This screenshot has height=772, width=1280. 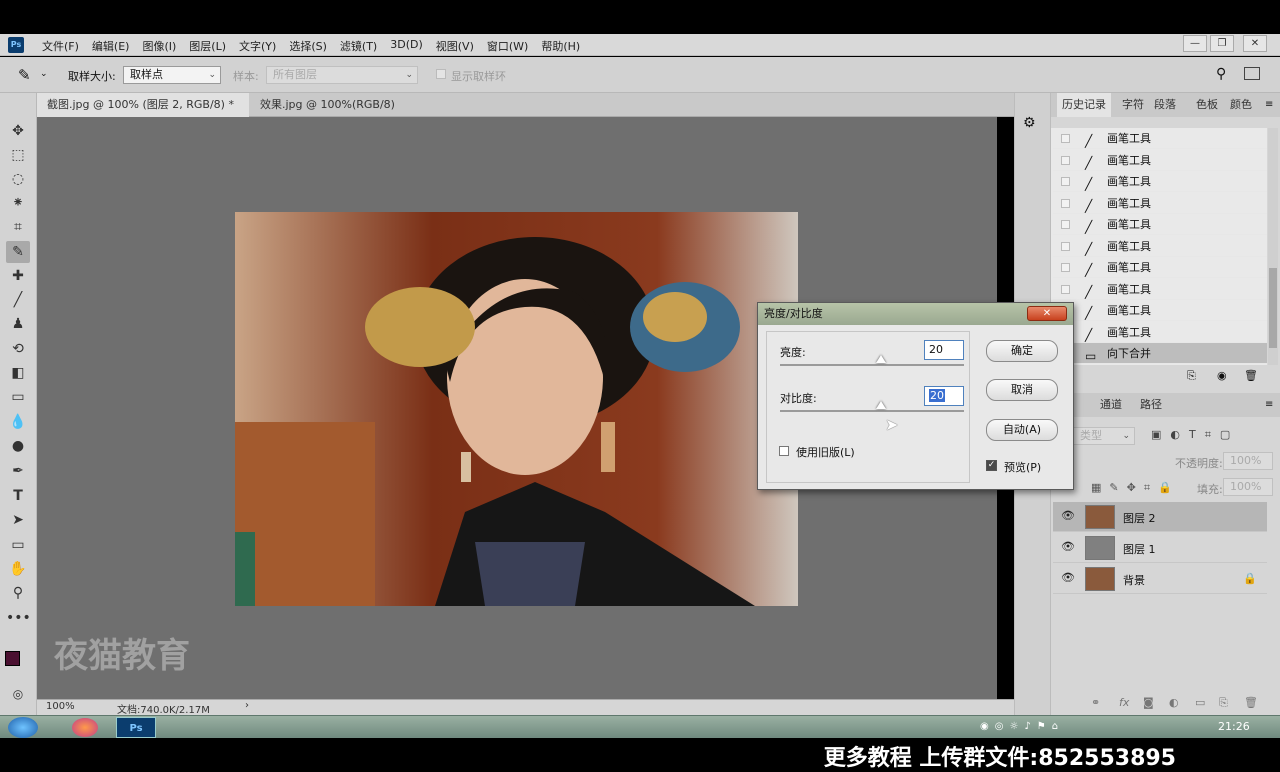 What do you see at coordinates (1151, 405) in the screenshot?
I see `tab-paths: 路径` at bounding box center [1151, 405].